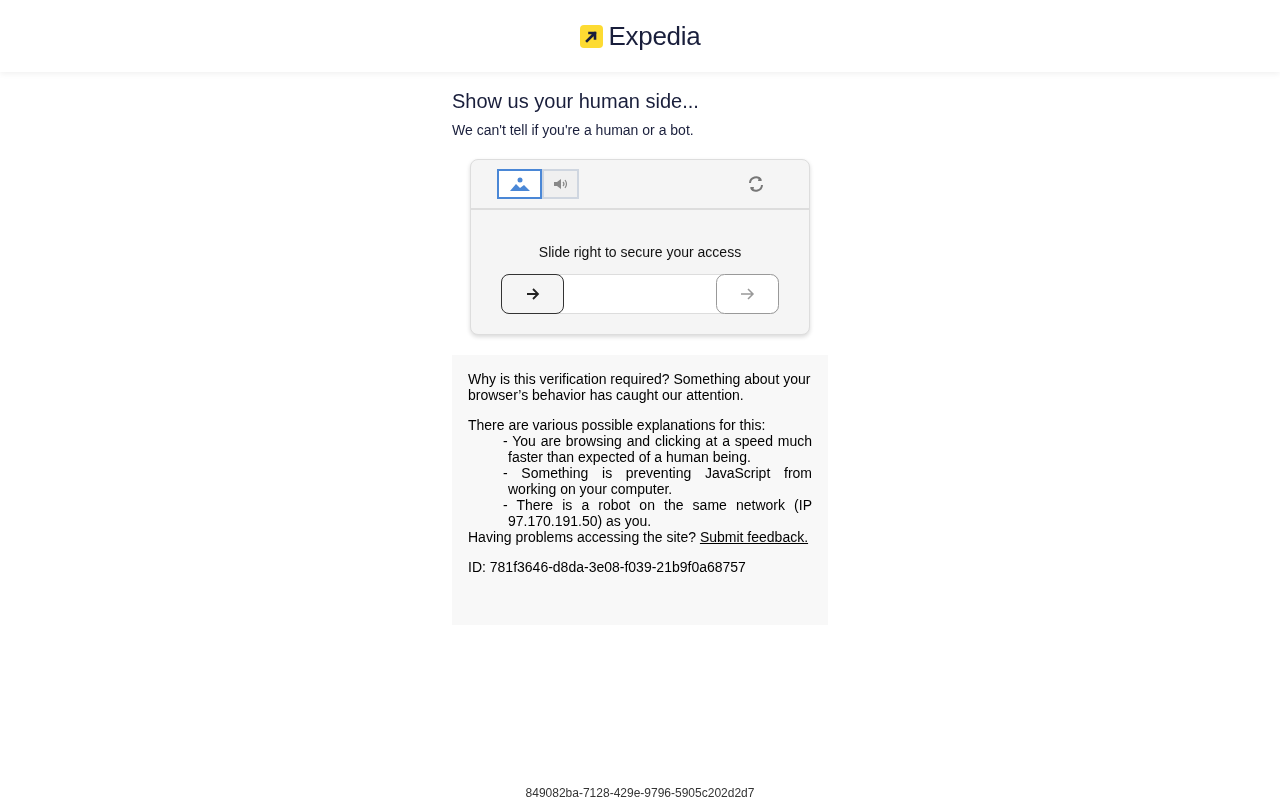 The image size is (1280, 800). Describe the element at coordinates (617, 425) in the screenshot. I see `explanations-title: There are various possible explanations for this:` at that location.